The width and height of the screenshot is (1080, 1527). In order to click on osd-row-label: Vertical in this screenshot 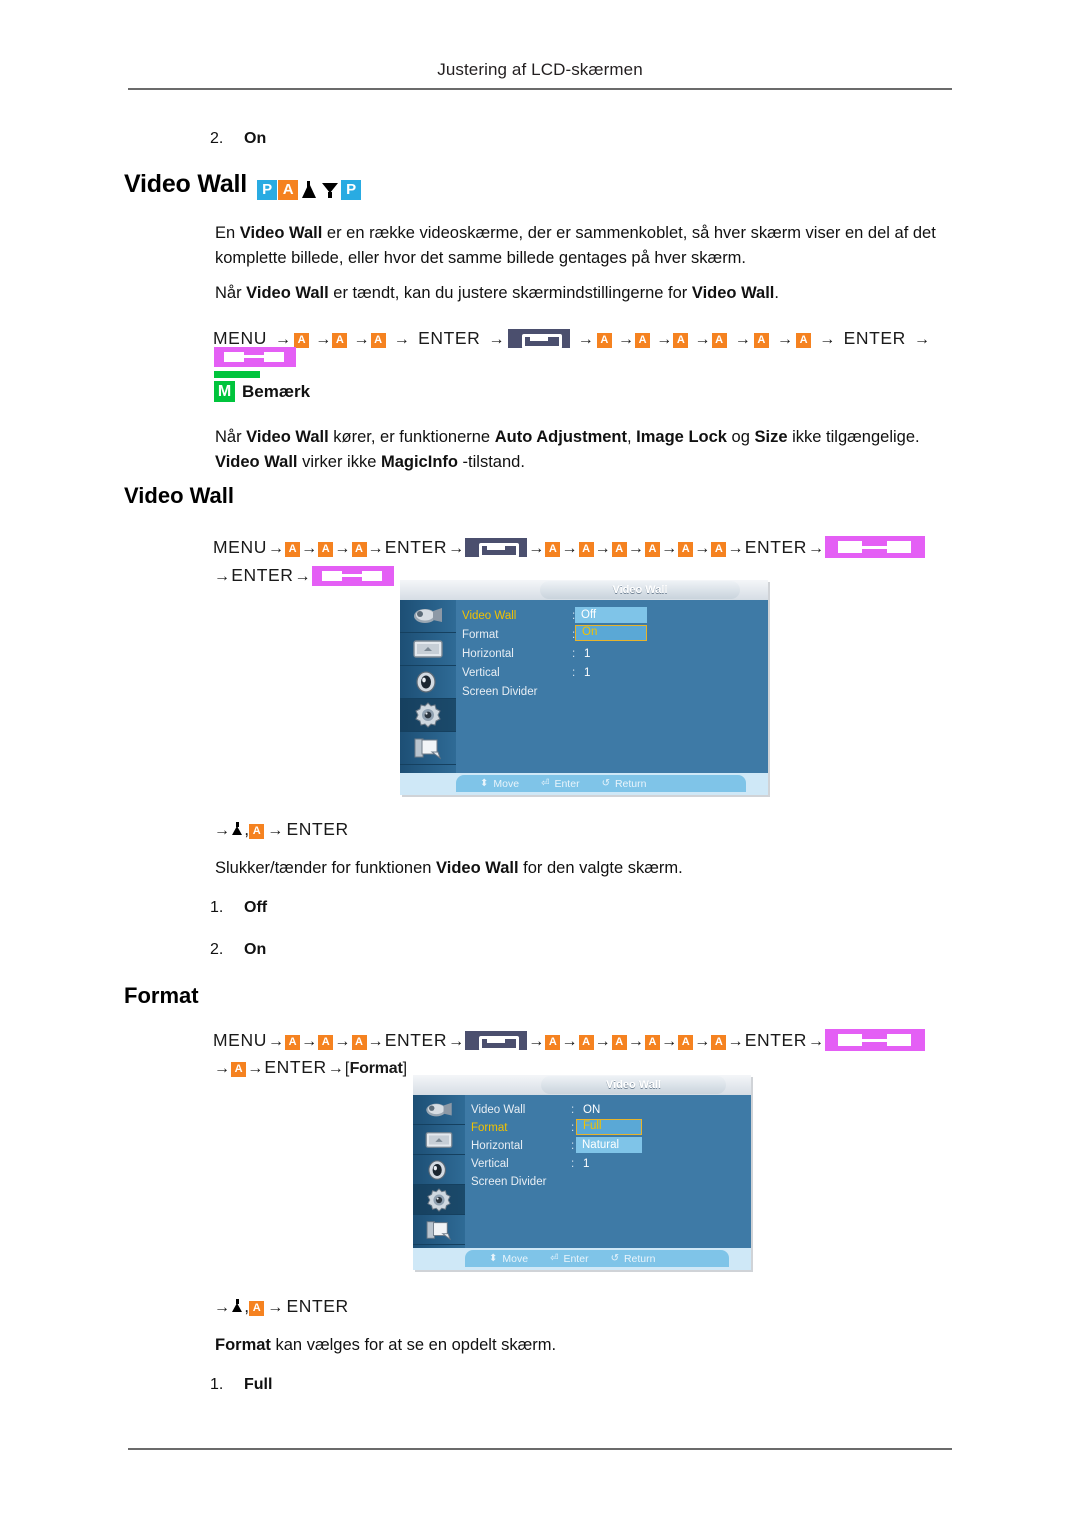, I will do `click(490, 1164)`.